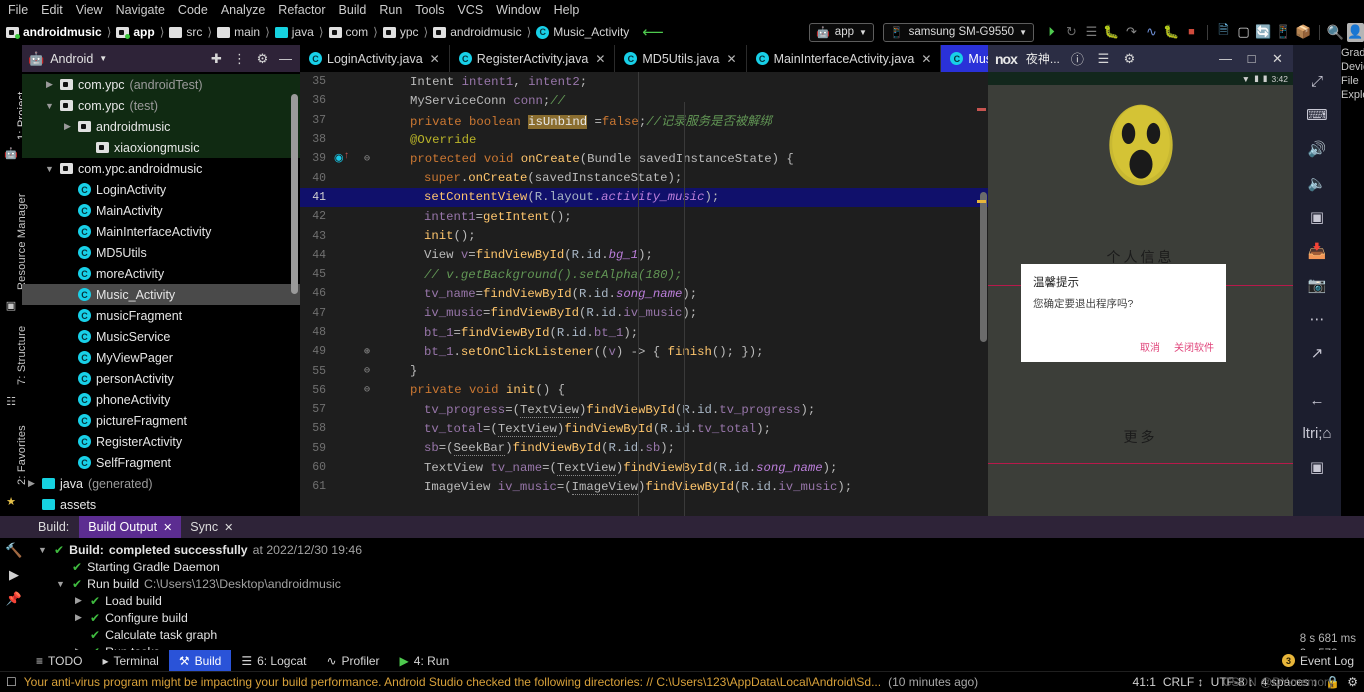 This screenshot has width=1364, height=692. Describe the element at coordinates (1303, 32) in the screenshot. I see `project-structure-icon: 📦` at that location.